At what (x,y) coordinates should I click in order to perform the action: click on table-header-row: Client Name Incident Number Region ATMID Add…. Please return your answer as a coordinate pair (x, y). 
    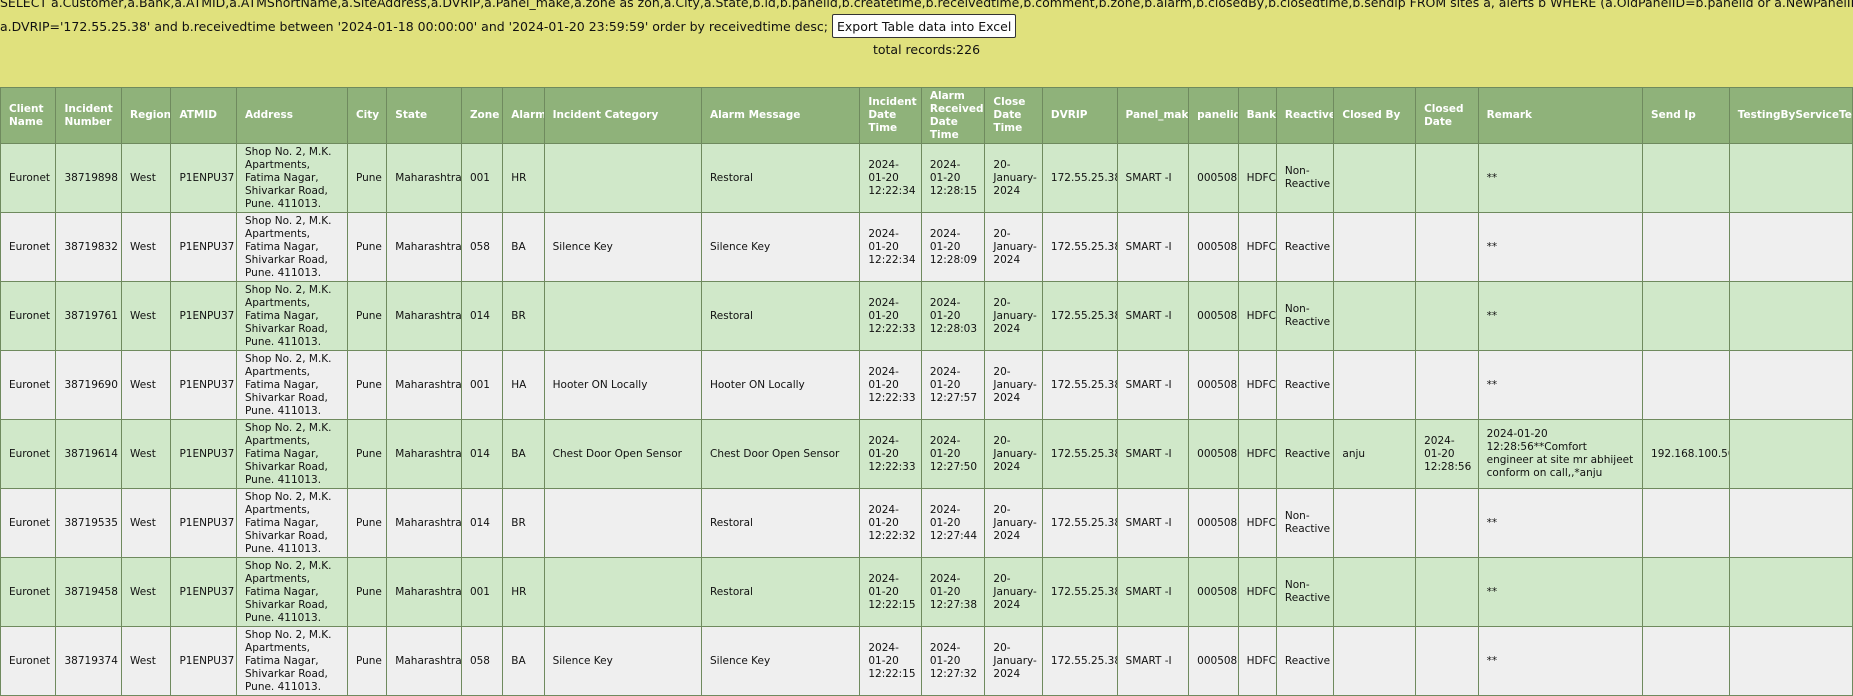
    Looking at the image, I should click on (926, 115).